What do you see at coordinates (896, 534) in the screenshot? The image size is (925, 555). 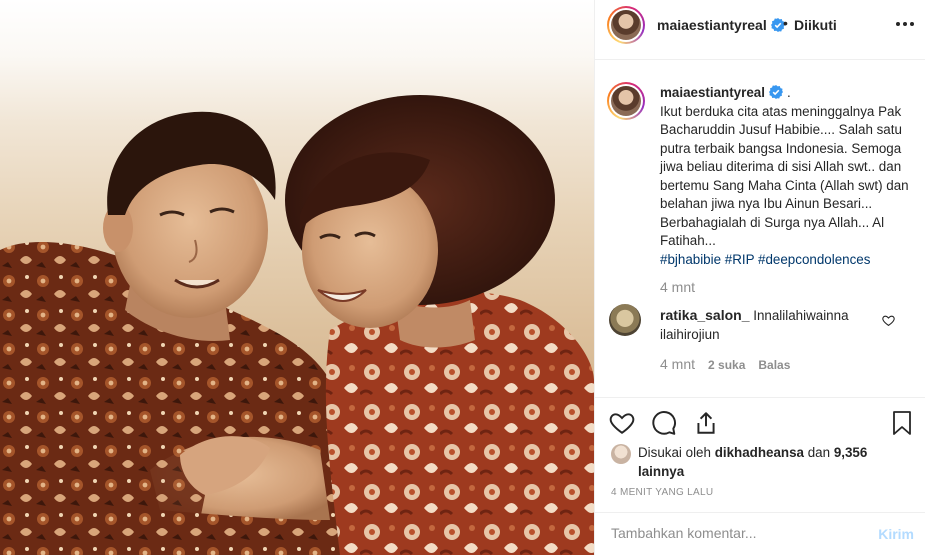 I see `post-comment-button: Kirim` at bounding box center [896, 534].